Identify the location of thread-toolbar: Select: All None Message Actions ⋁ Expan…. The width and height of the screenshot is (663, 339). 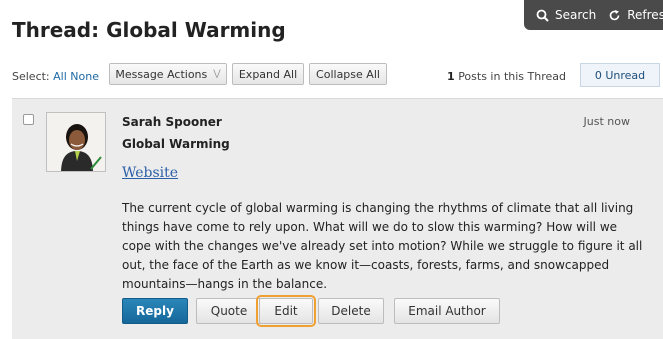
(331, 75).